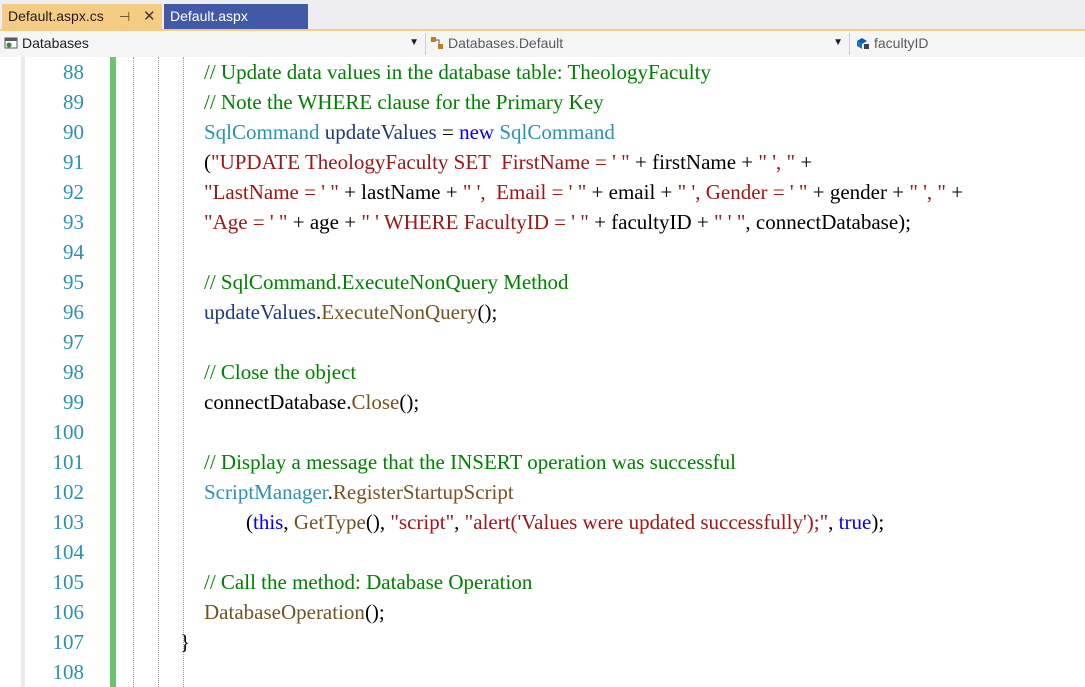  I want to click on line-number: 108, so click(68, 672).